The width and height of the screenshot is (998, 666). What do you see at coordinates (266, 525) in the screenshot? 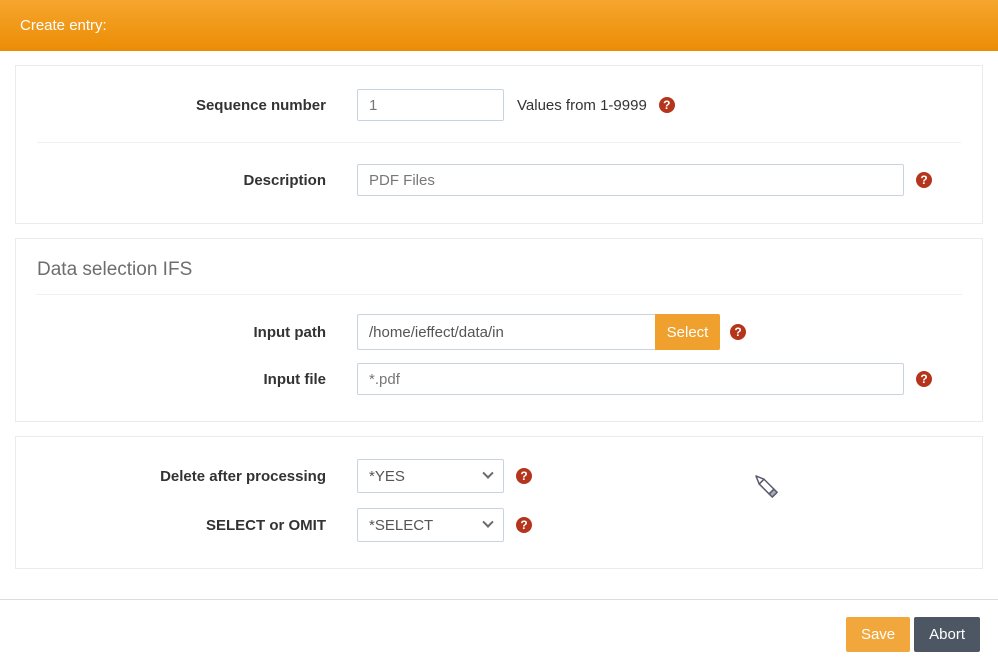
I see `select-or-omit-label: SELECT or OMIT` at bounding box center [266, 525].